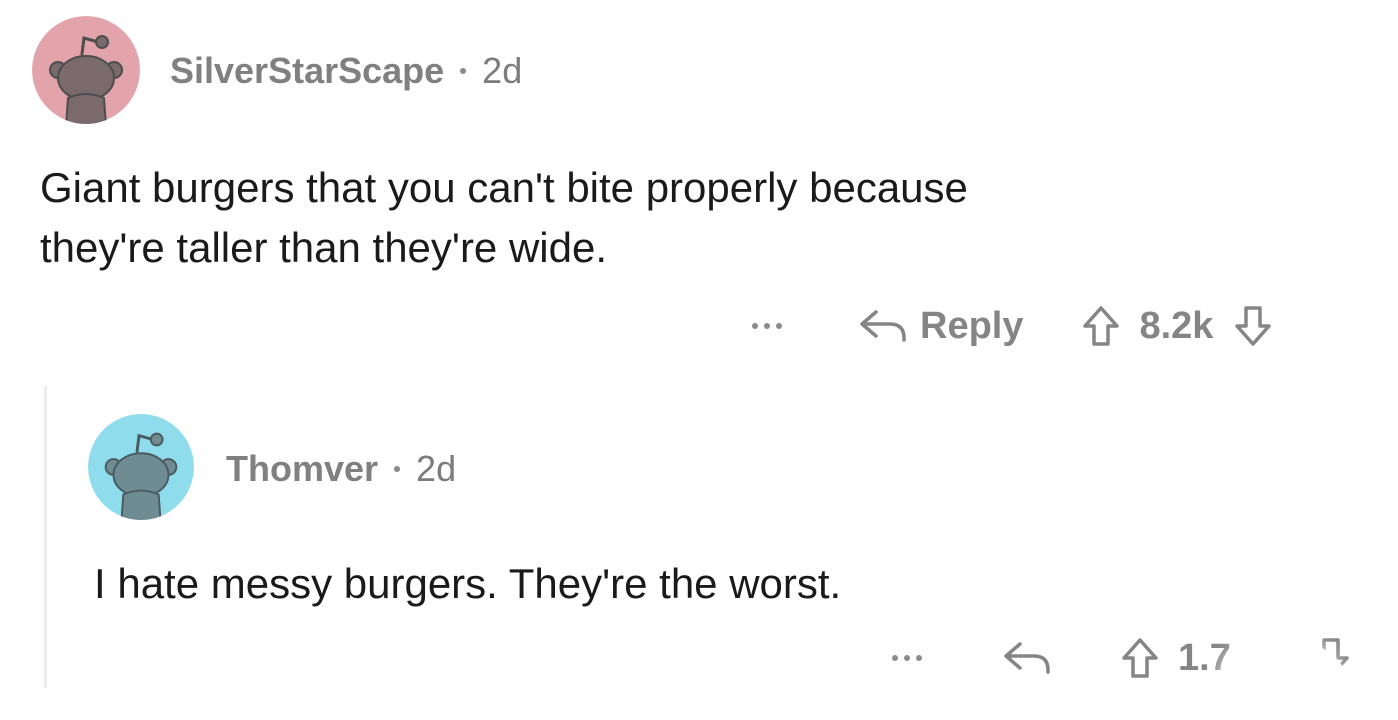 This screenshot has width=1398, height=720. I want to click on comment-body: I hate messy burgers. They're the worst., so click(468, 583).